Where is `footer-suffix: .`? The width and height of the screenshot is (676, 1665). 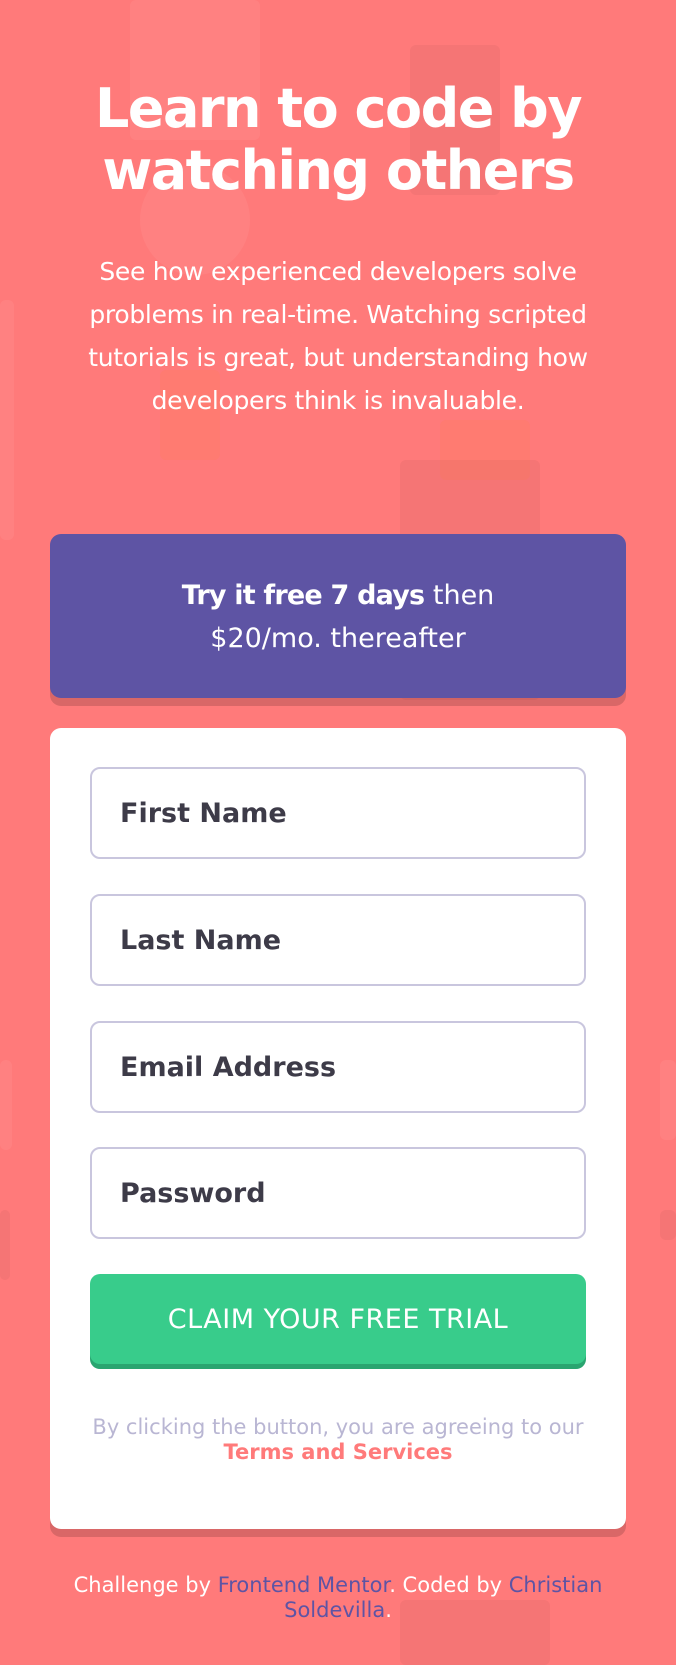 footer-suffix: . is located at coordinates (388, 1610).